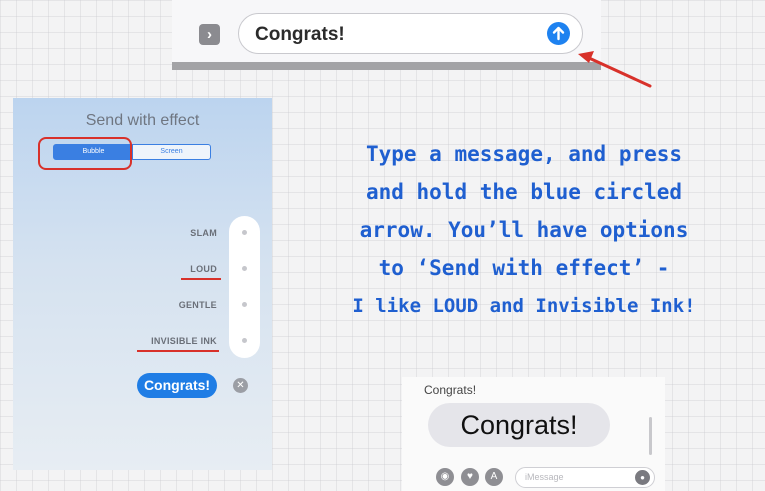 Image resolution: width=765 pixels, height=491 pixels. I want to click on example-imessage-input: iMessage ●, so click(585, 477).